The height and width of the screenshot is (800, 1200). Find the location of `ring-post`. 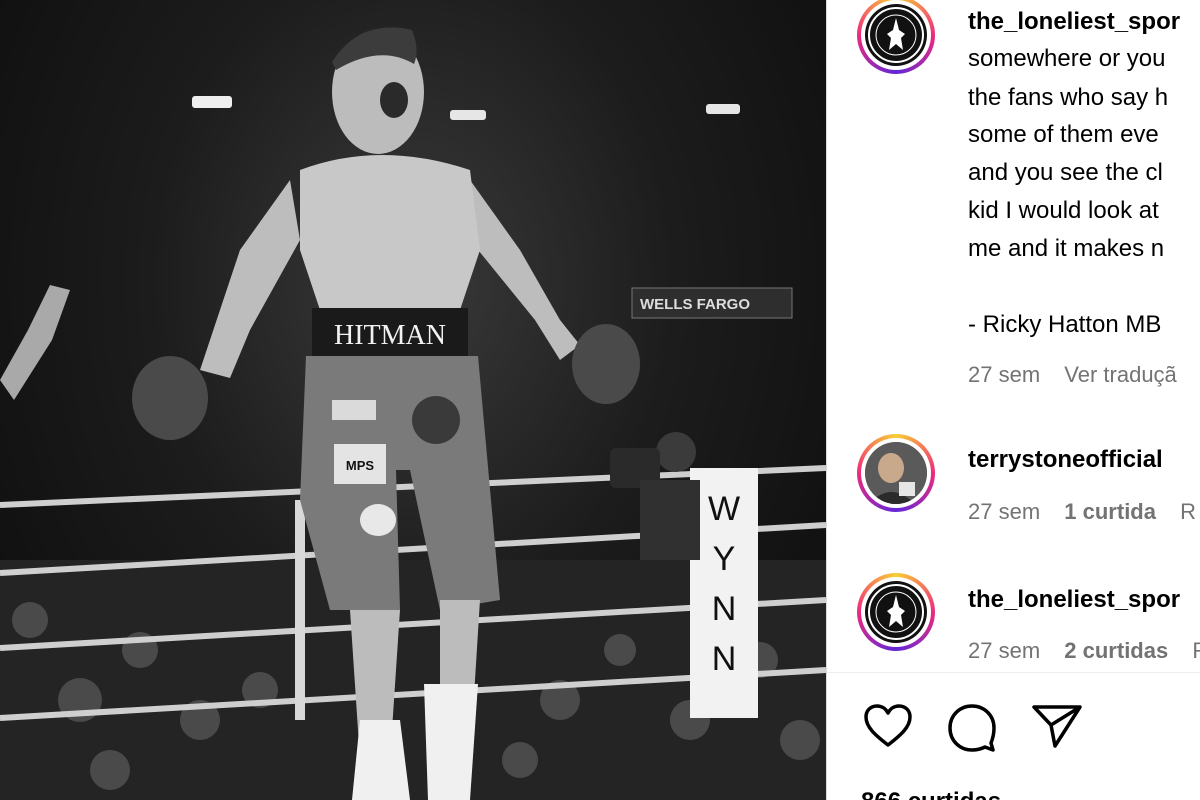

ring-post is located at coordinates (300, 610).